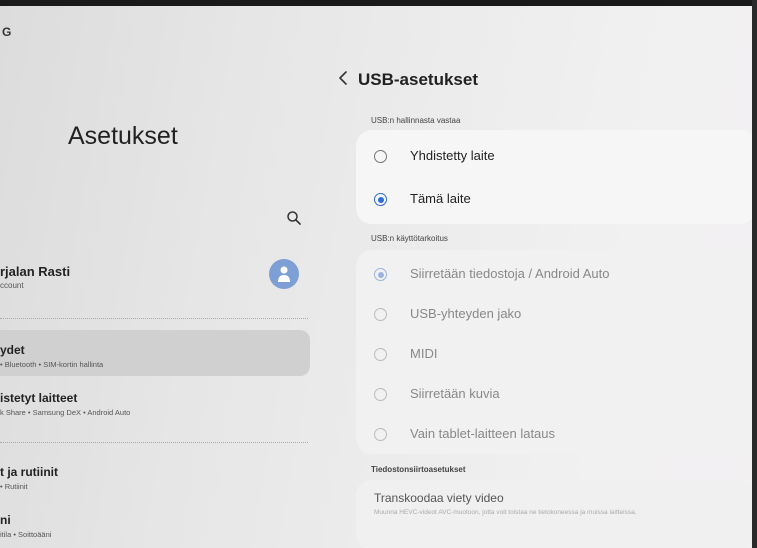 Image resolution: width=757 pixels, height=548 pixels. Describe the element at coordinates (343, 78) in the screenshot. I see `back-chevron-icon` at that location.